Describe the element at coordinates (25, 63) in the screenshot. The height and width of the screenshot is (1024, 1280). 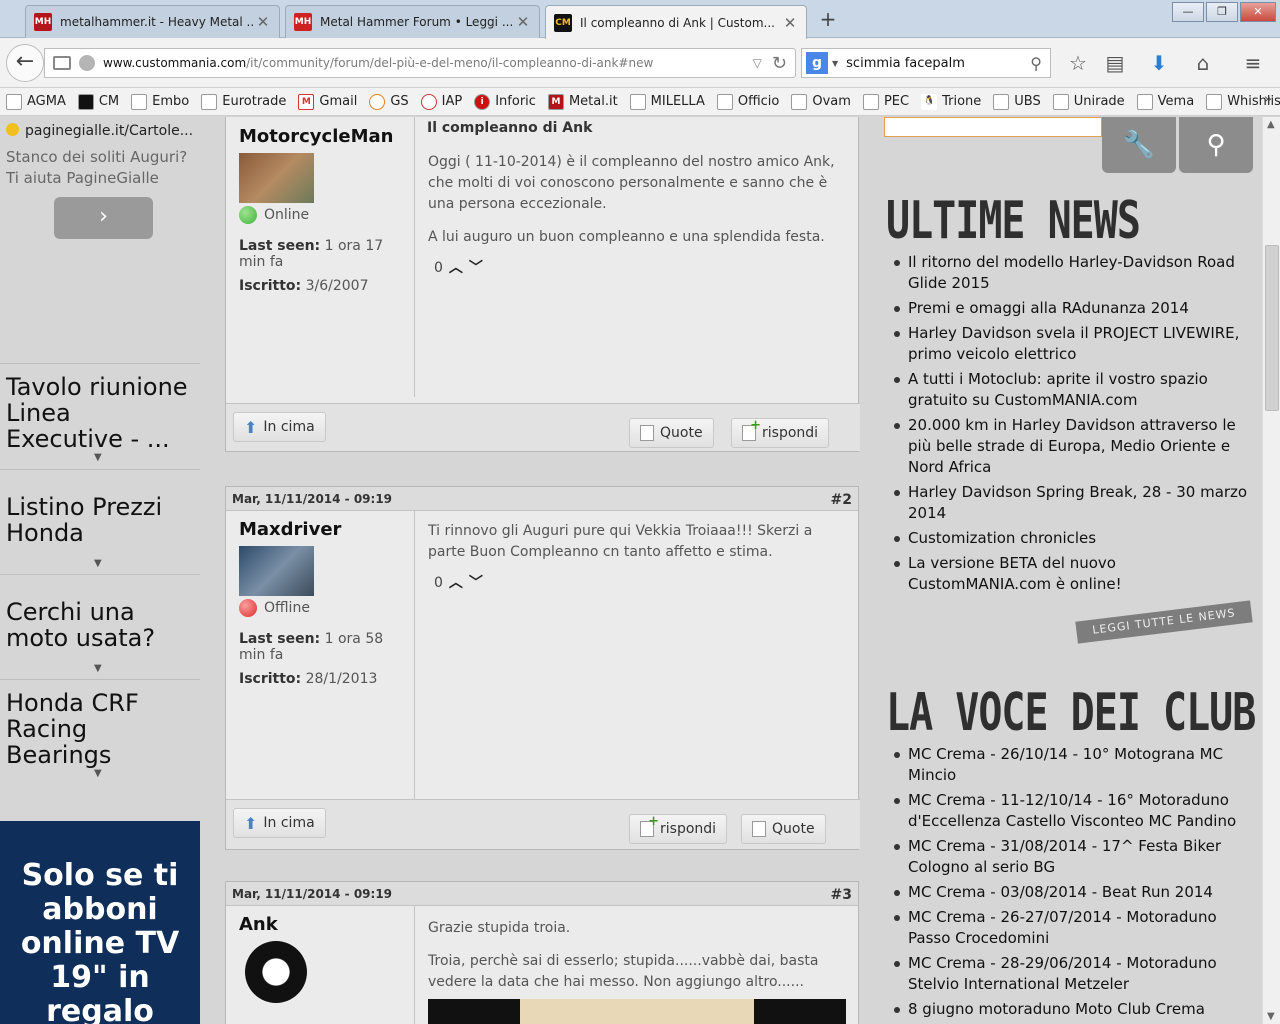
I see `back-button: ←` at that location.